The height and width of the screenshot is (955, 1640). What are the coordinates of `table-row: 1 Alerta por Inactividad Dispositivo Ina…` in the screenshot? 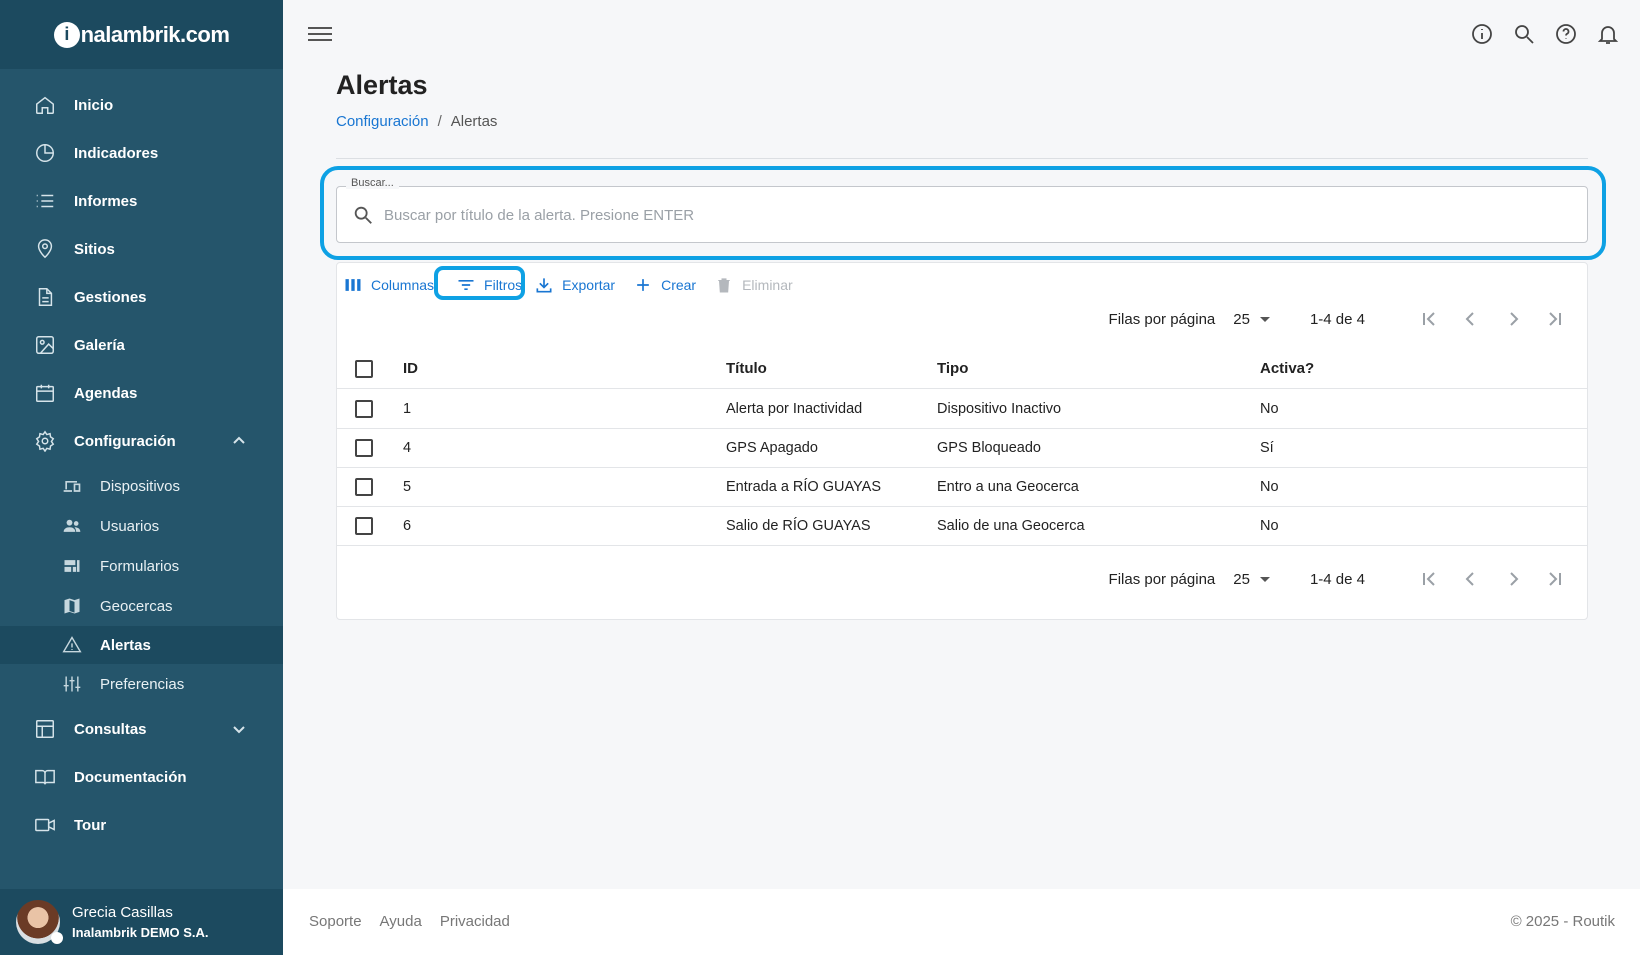 It's located at (962, 409).